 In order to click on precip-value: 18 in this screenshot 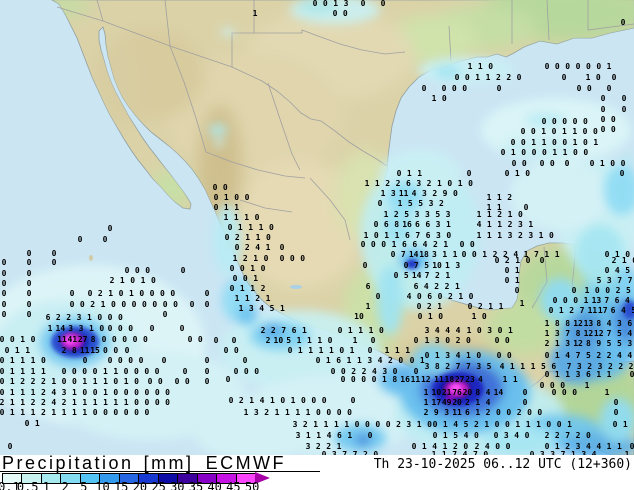, I will do `click(424, 254)`.